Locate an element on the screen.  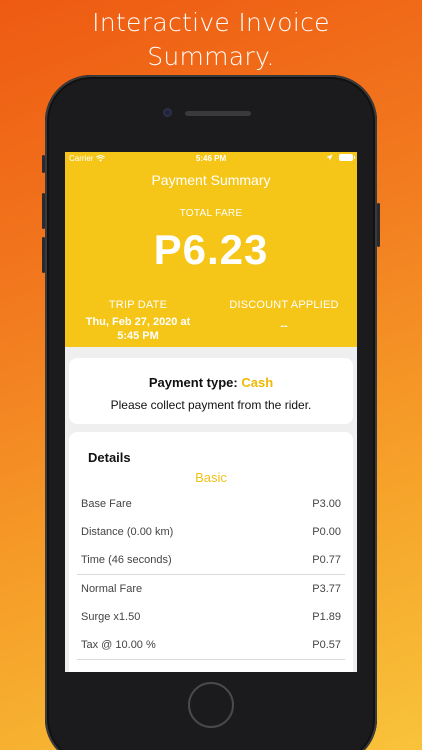
page-title: Payment Summary is located at coordinates (211, 180).